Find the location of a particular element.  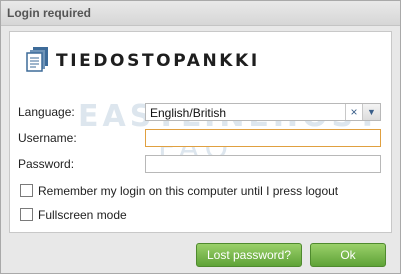

document-stack-icon is located at coordinates (37, 59).